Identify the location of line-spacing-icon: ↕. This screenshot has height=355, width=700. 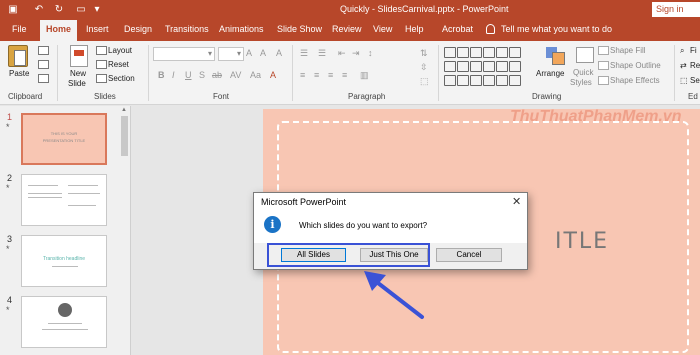
(370, 53).